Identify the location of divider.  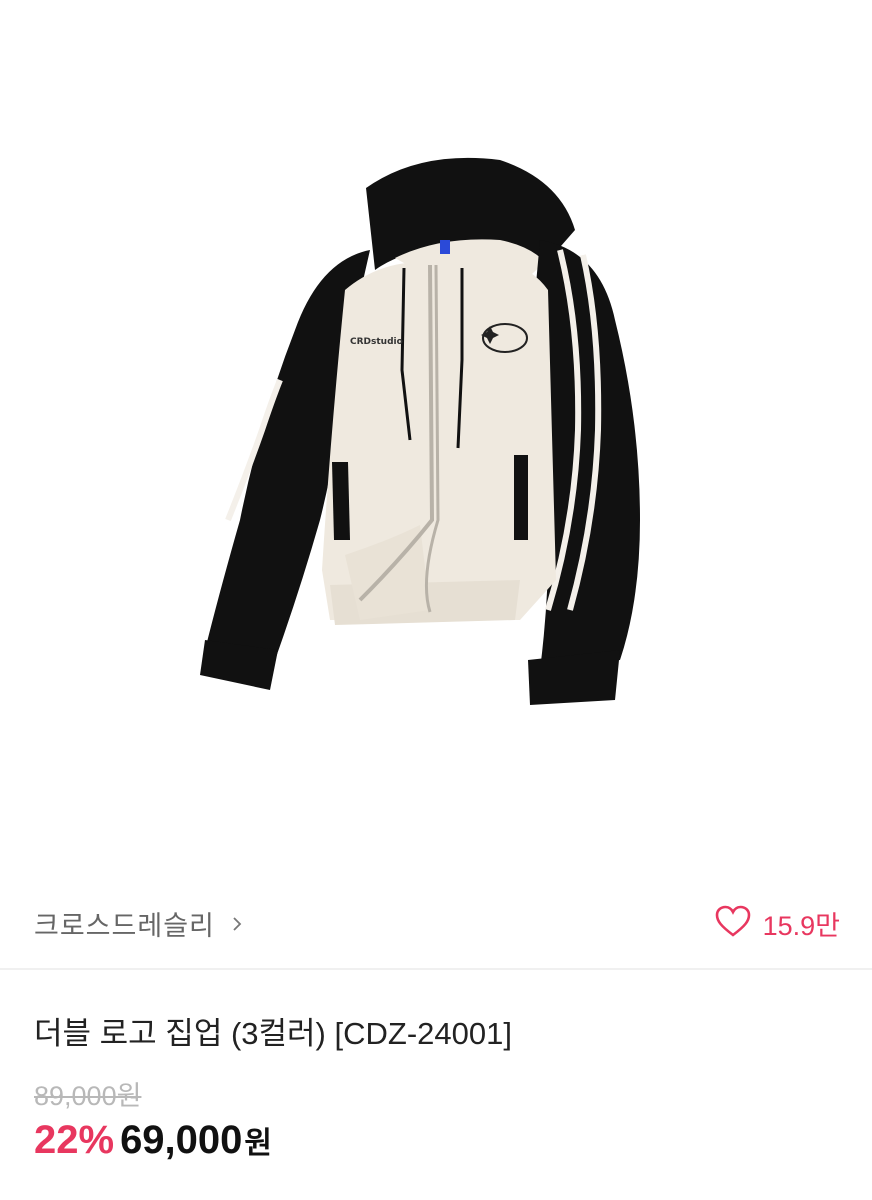
(436, 969).